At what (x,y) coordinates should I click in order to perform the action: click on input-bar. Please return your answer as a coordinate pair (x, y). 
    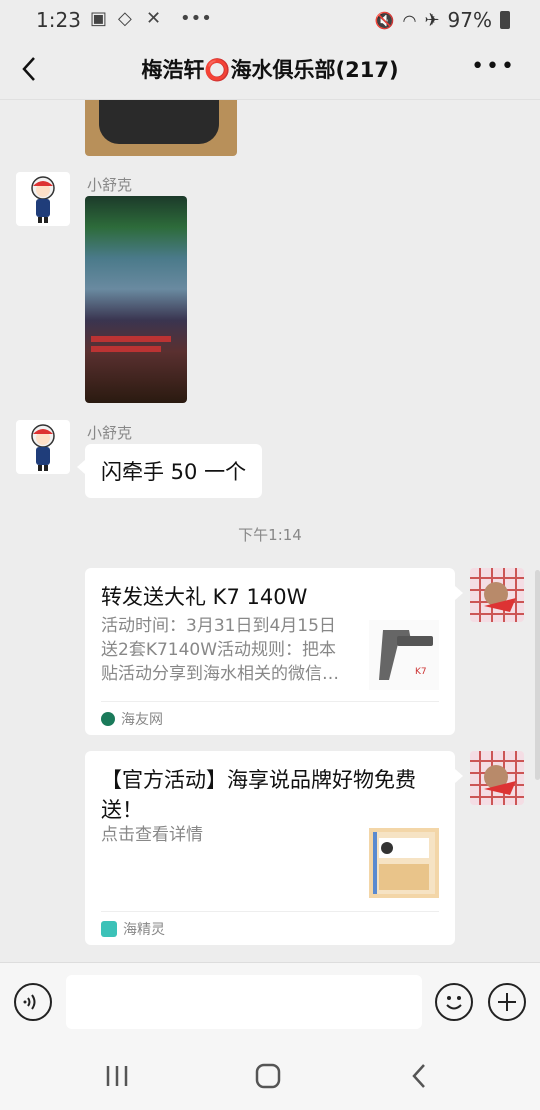
    Looking at the image, I should click on (270, 1001).